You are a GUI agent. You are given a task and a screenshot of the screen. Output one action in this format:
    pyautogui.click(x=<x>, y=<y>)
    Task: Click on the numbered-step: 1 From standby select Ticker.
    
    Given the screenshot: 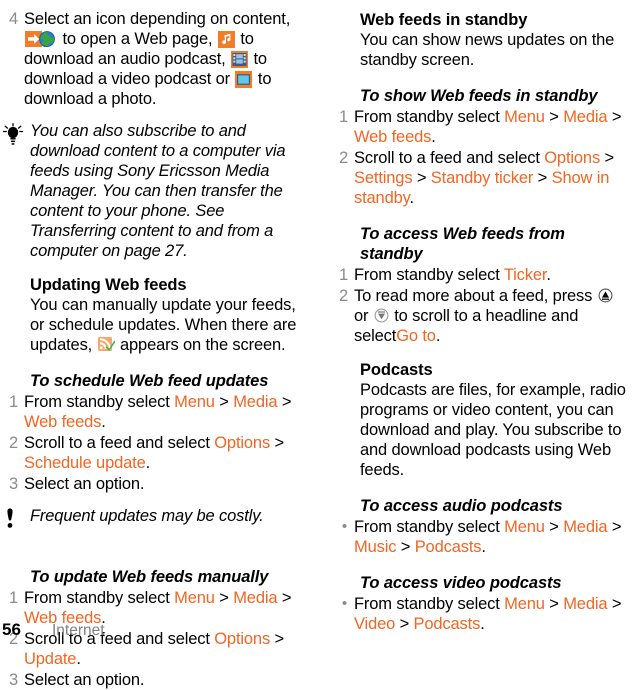 What is the action you would take?
    pyautogui.click(x=480, y=275)
    